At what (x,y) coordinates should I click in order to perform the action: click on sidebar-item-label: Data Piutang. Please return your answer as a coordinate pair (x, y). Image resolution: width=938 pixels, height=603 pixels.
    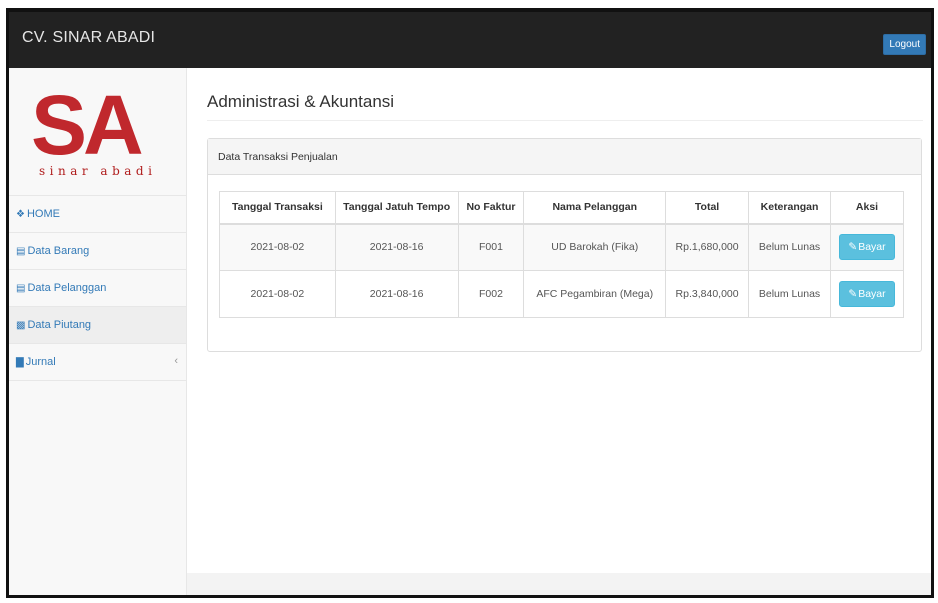
    Looking at the image, I should click on (59, 325).